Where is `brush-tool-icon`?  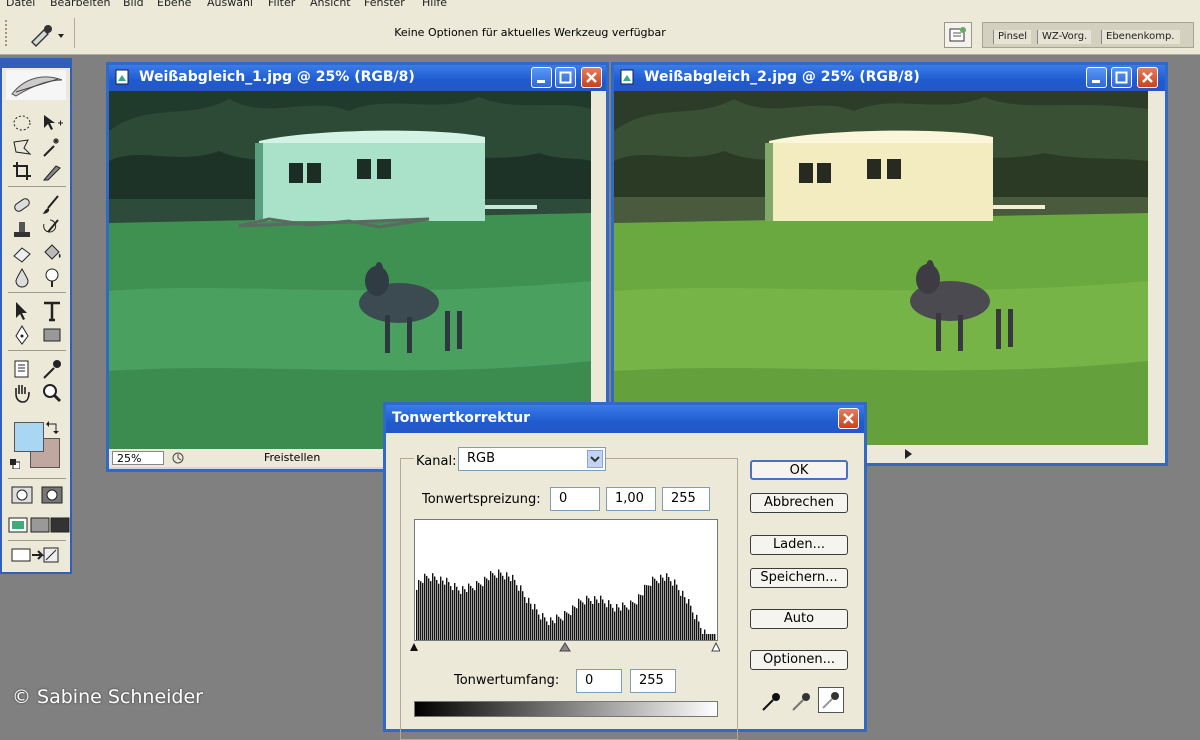 brush-tool-icon is located at coordinates (52, 205).